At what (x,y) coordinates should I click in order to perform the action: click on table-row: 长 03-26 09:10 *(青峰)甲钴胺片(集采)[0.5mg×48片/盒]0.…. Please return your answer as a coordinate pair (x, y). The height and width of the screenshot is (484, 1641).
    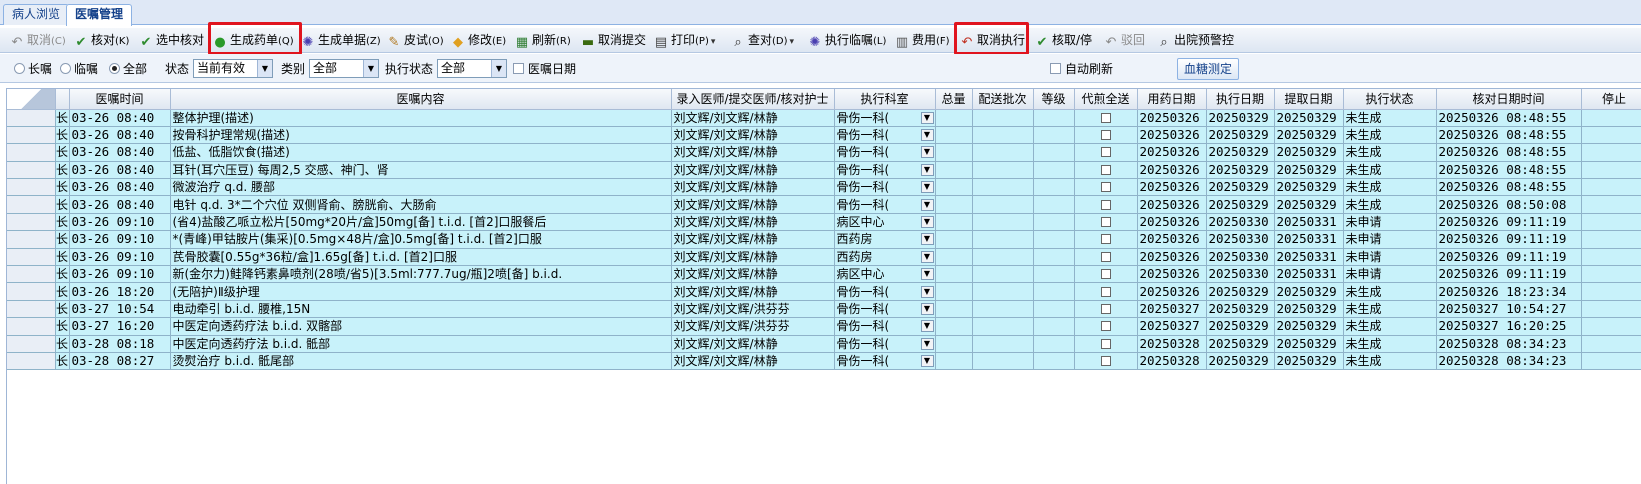
    Looking at the image, I should click on (824, 239).